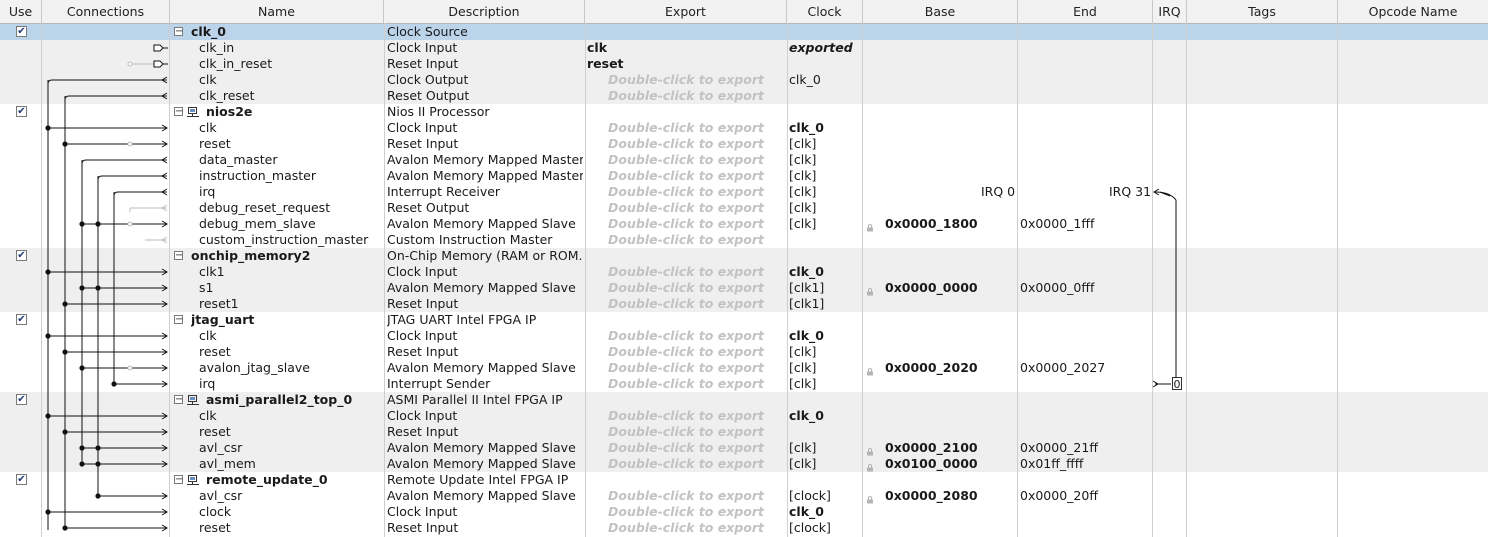 The image size is (1488, 537). Describe the element at coordinates (1165, 196) in the screenshot. I see `irq-wire` at that location.